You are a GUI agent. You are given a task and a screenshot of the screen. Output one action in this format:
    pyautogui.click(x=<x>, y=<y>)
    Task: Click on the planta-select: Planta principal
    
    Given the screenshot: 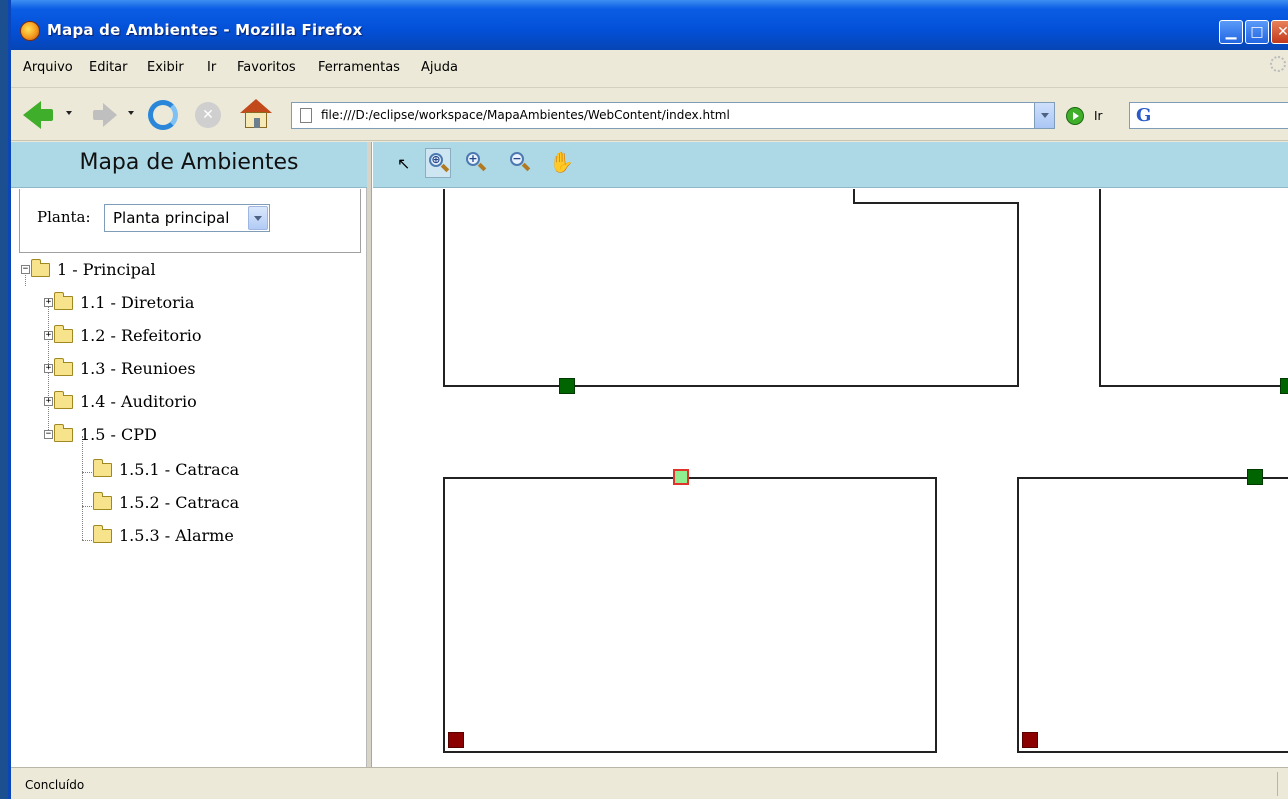 What is the action you would take?
    pyautogui.click(x=187, y=218)
    